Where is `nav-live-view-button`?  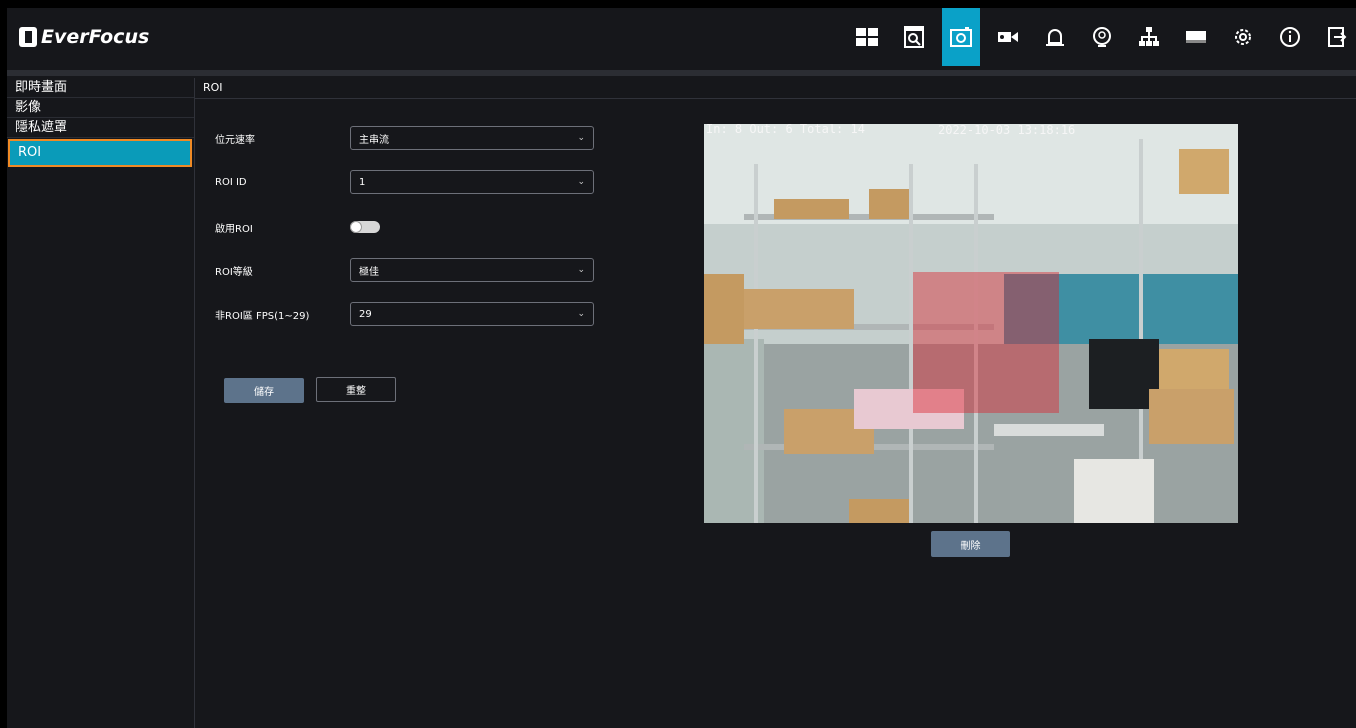 nav-live-view-button is located at coordinates (867, 37).